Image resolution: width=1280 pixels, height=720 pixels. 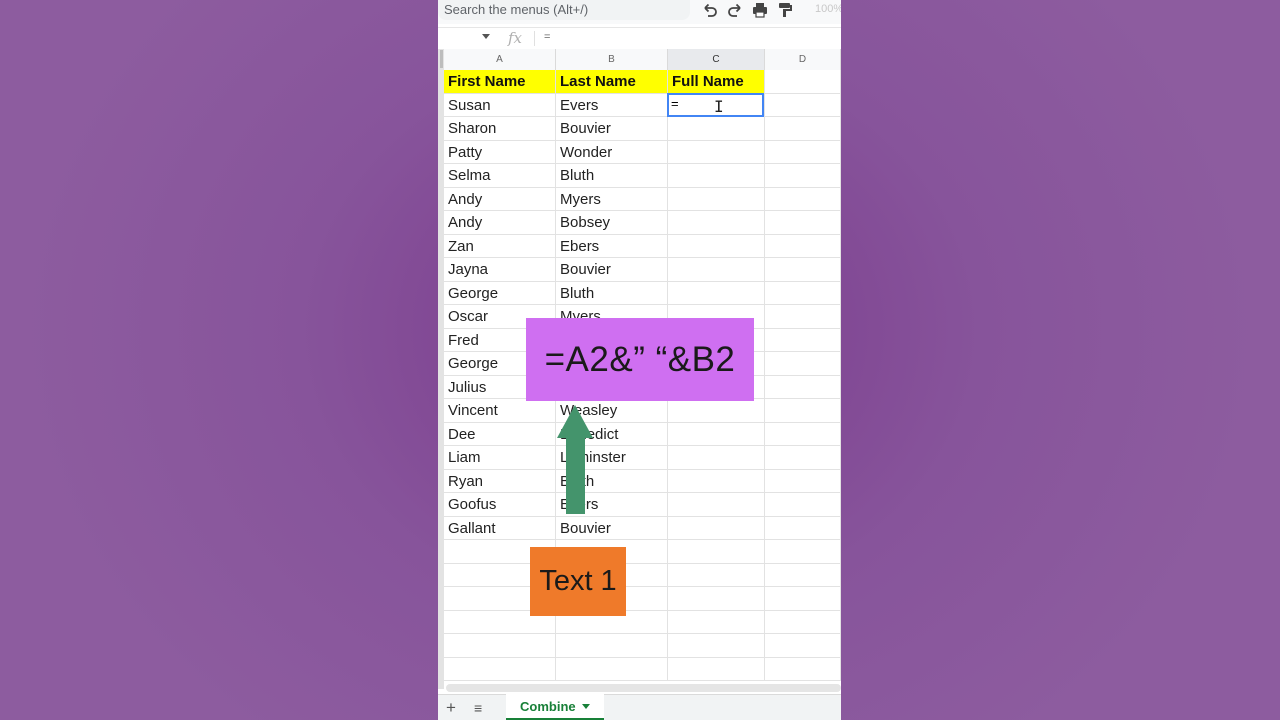 What do you see at coordinates (612, 81) in the screenshot?
I see `header-cell-last-name: Last Name` at bounding box center [612, 81].